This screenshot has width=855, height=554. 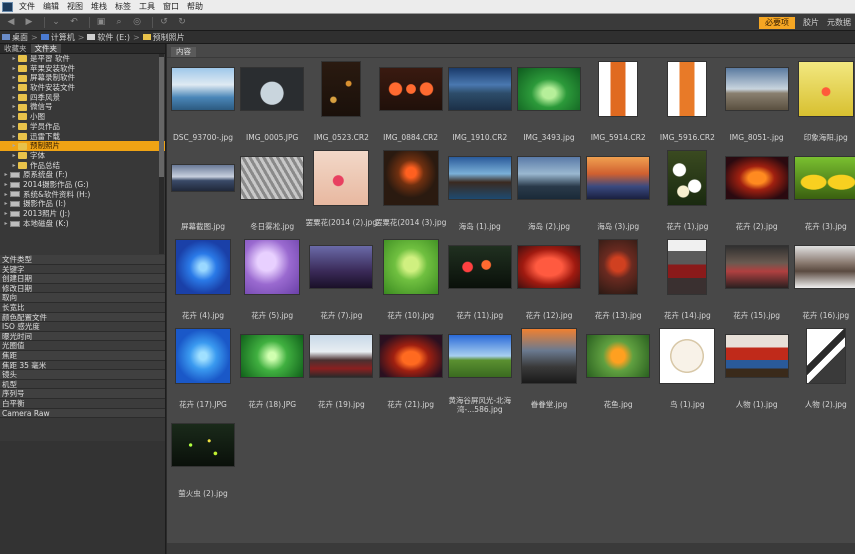 I want to click on rotate-left-icon: ↺, so click(x=164, y=22).